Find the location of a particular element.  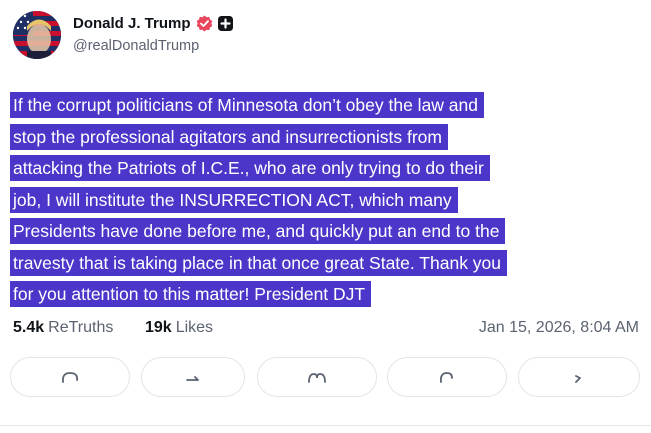

avatar is located at coordinates (37, 35).